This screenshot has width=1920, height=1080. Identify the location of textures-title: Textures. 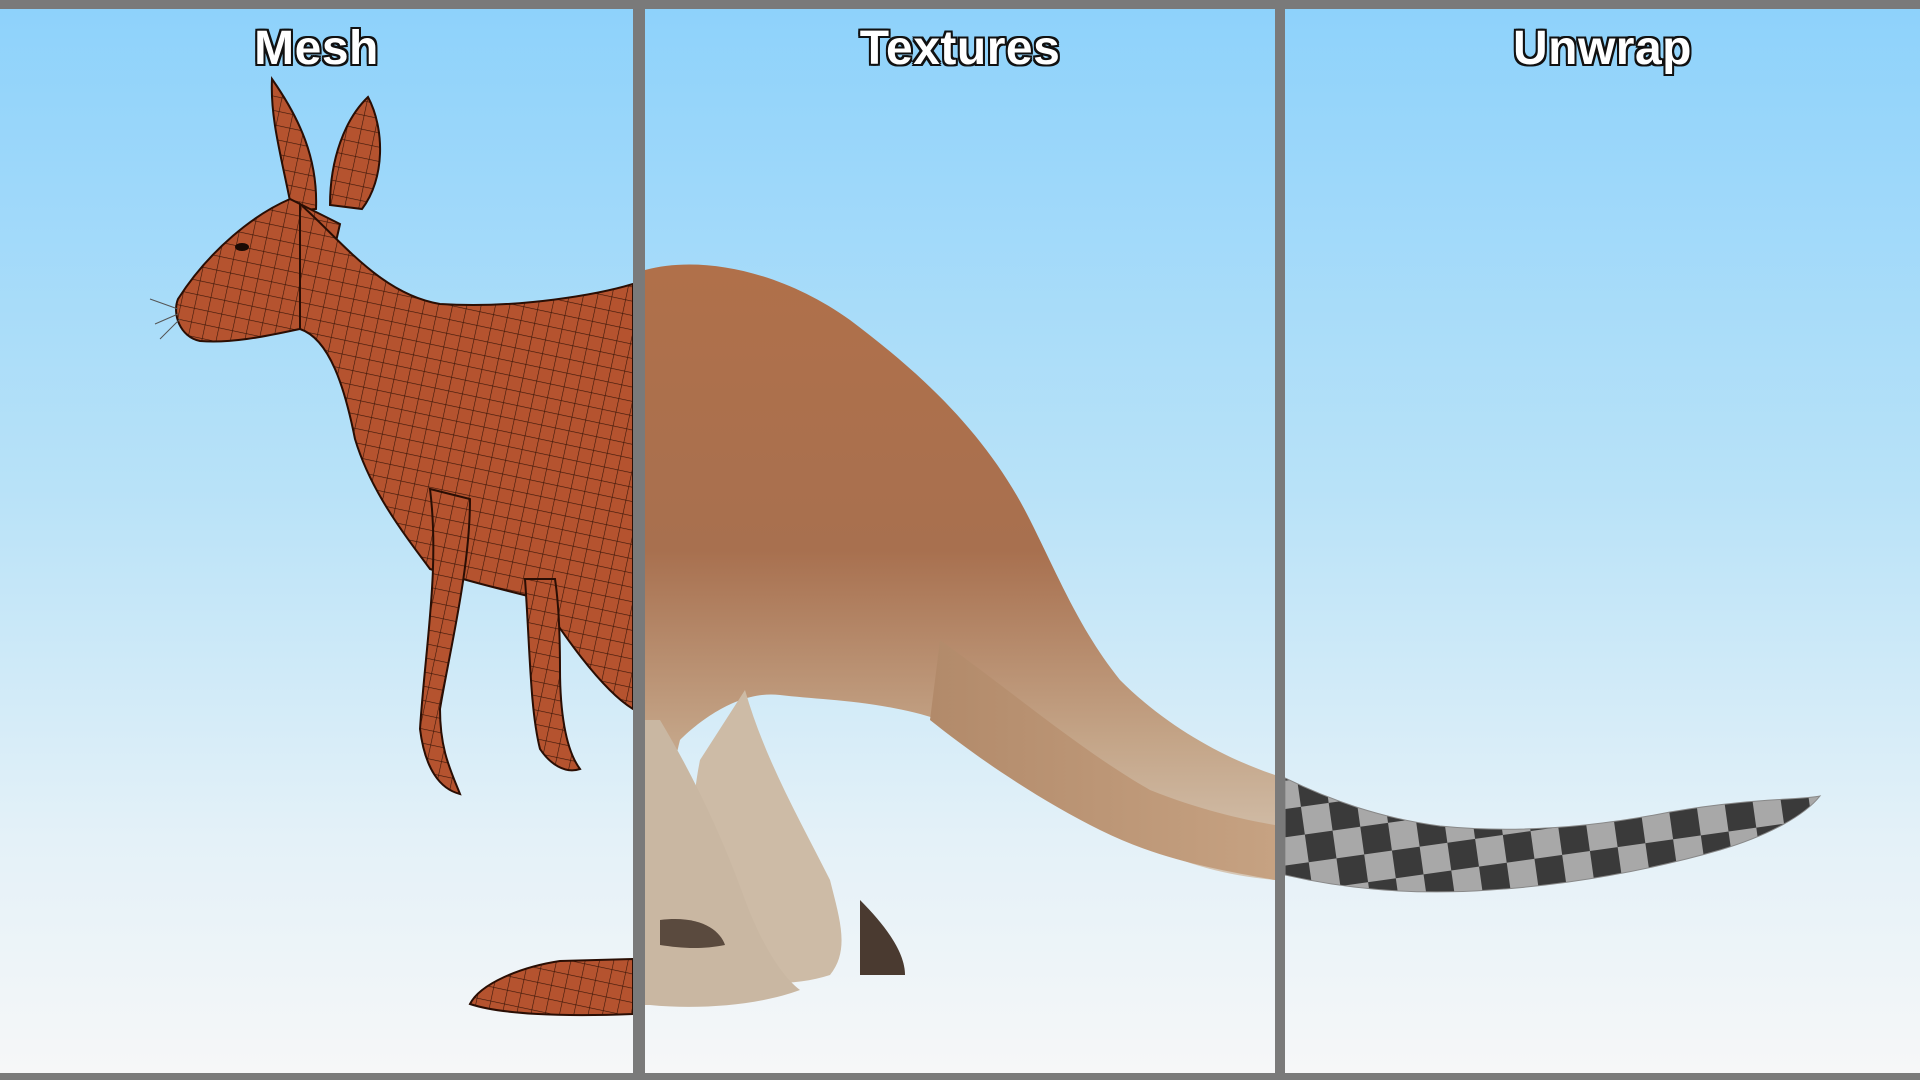
(960, 48).